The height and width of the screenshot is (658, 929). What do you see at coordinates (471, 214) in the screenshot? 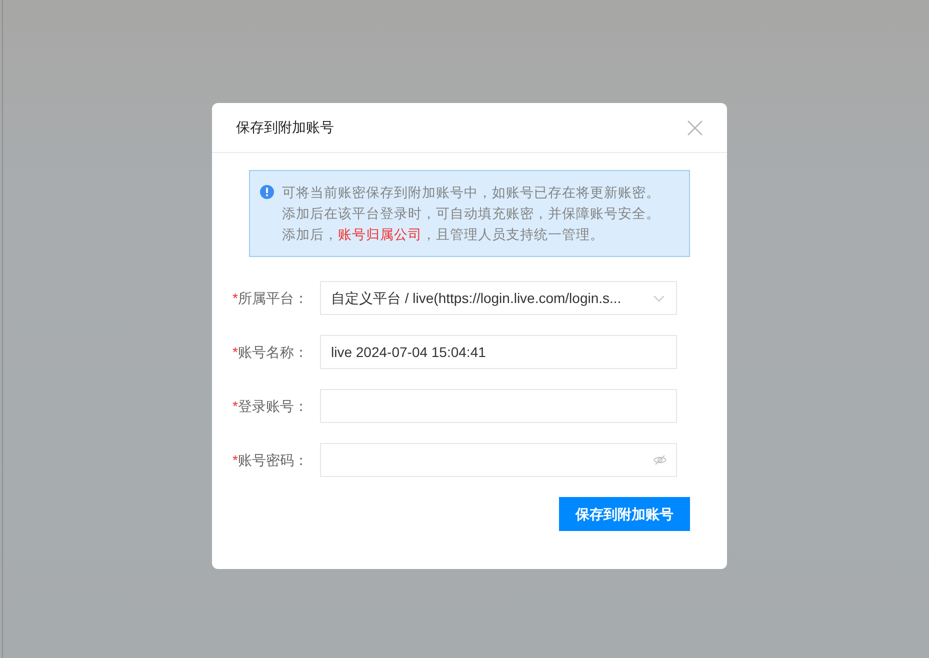
I see `notice-text: 添加后在该平台登录时，可自动填充账密，并保障账号安全。` at bounding box center [471, 214].